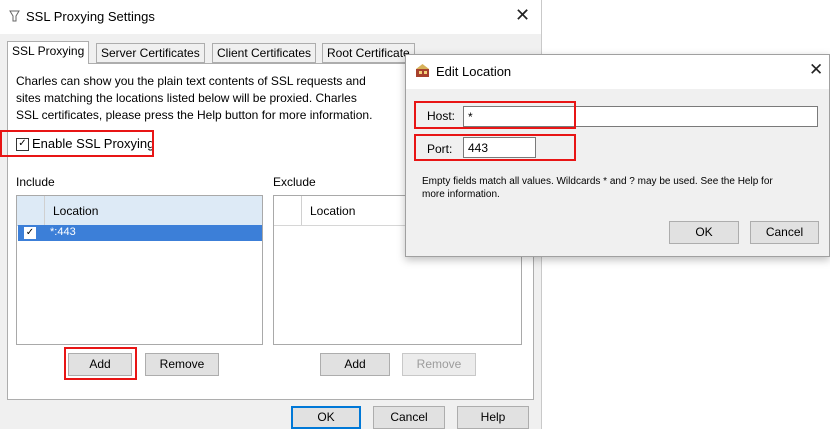 Image resolution: width=830 pixels, height=429 pixels. What do you see at coordinates (332, 211) in the screenshot?
I see `exclude-location-column: Location` at bounding box center [332, 211].